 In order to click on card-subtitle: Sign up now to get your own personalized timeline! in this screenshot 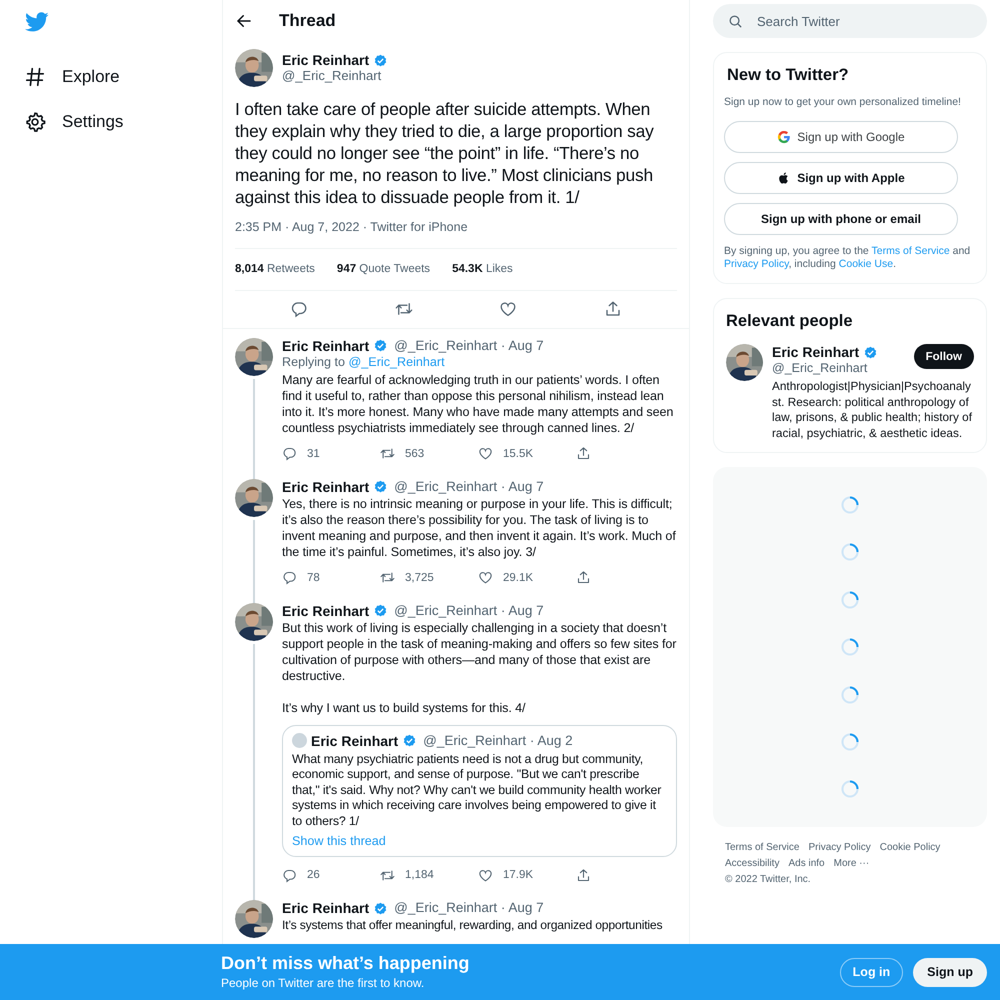, I will do `click(843, 102)`.